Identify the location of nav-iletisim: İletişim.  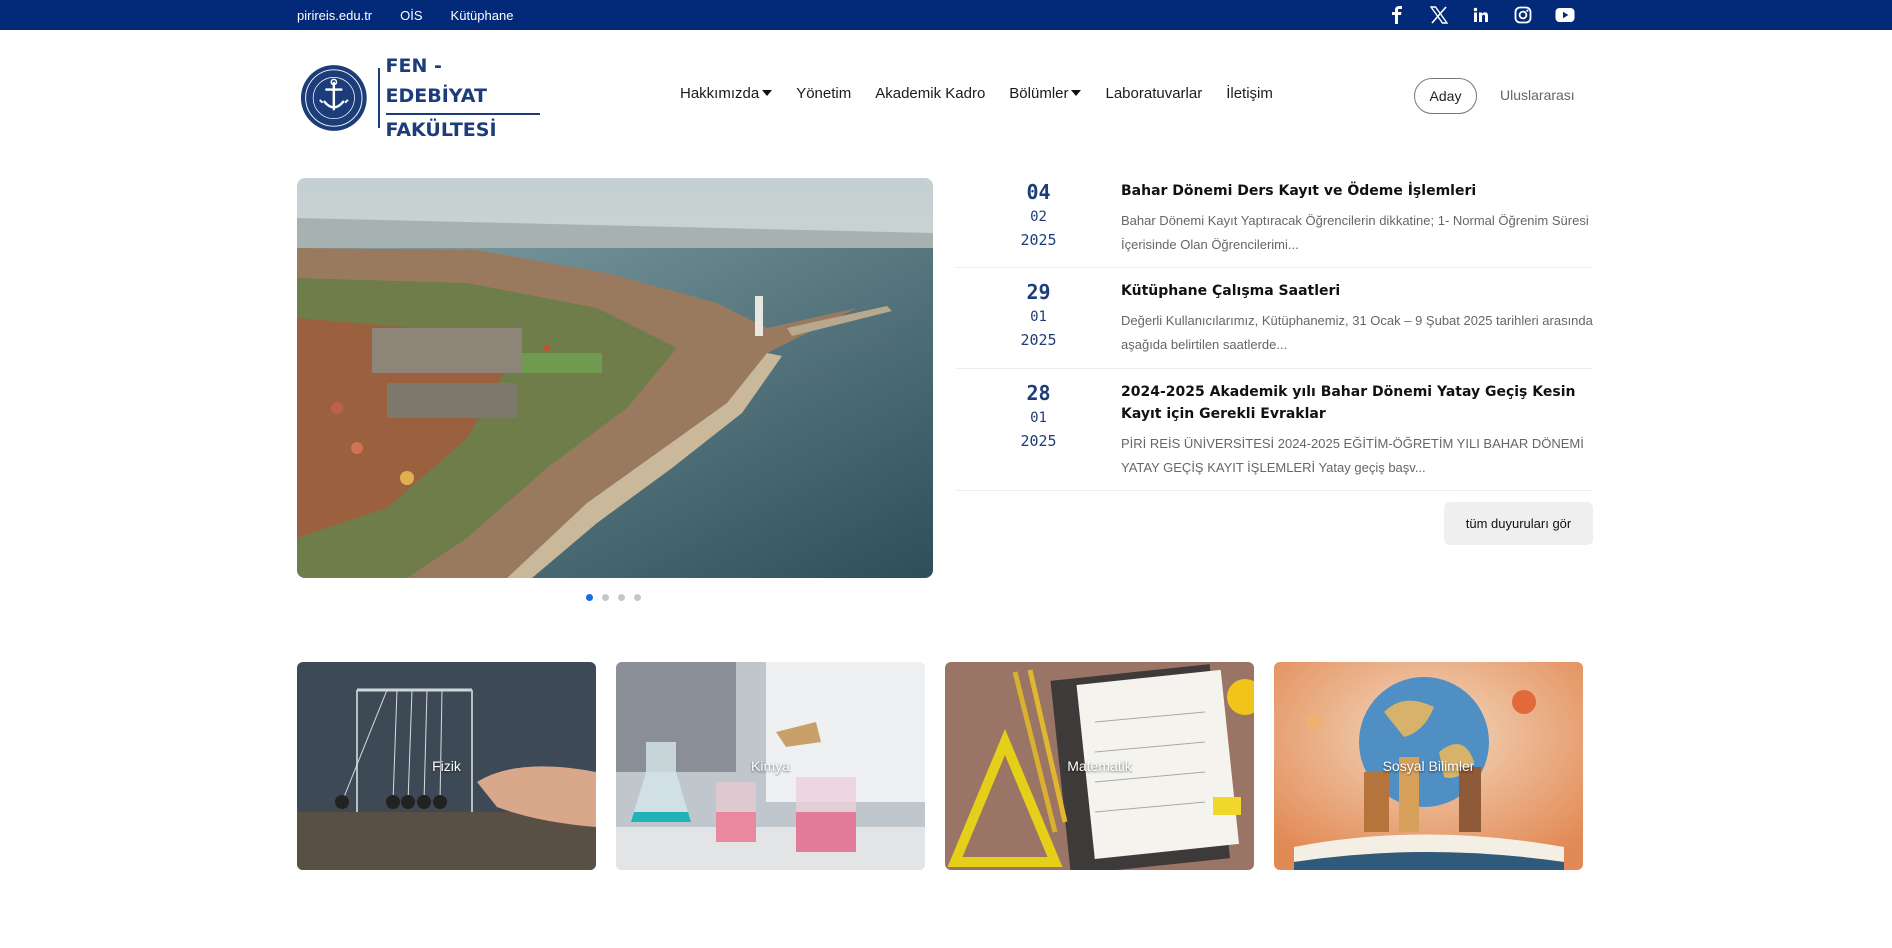
(1249, 93).